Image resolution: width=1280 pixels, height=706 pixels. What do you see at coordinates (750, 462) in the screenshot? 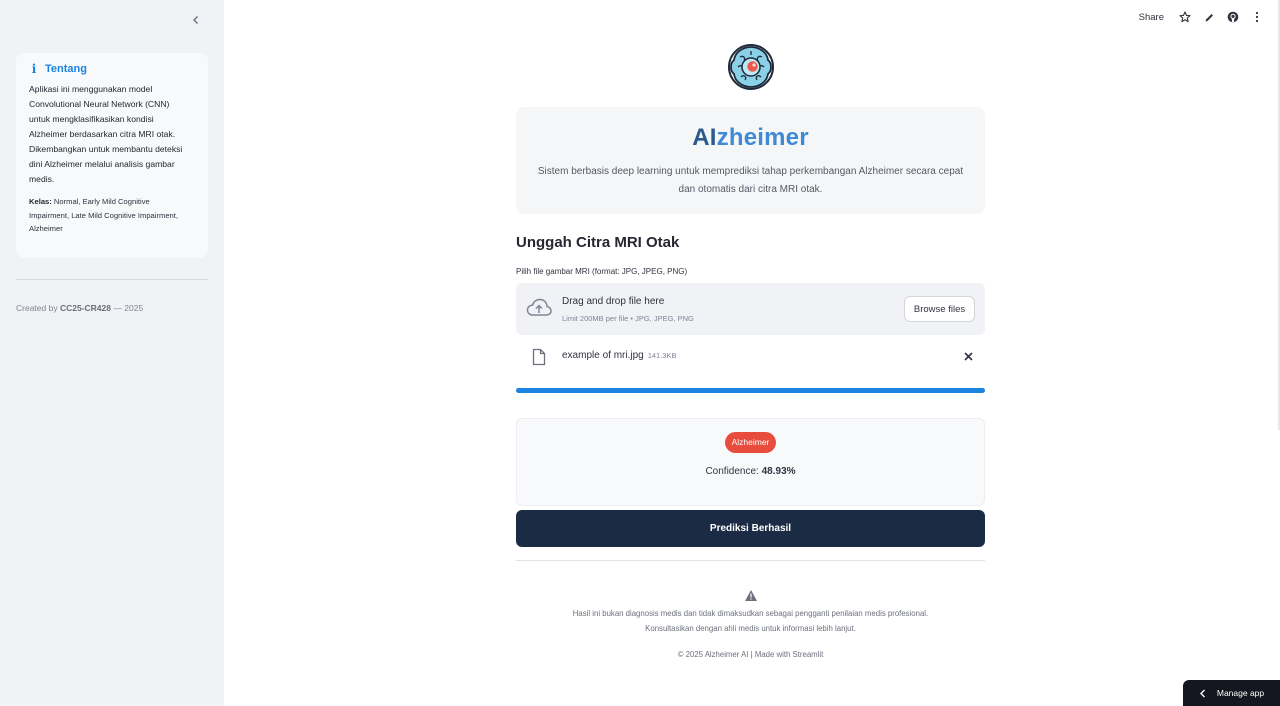
I see `prediction-result-card: Alzheimer Confidence: 48.93%` at bounding box center [750, 462].